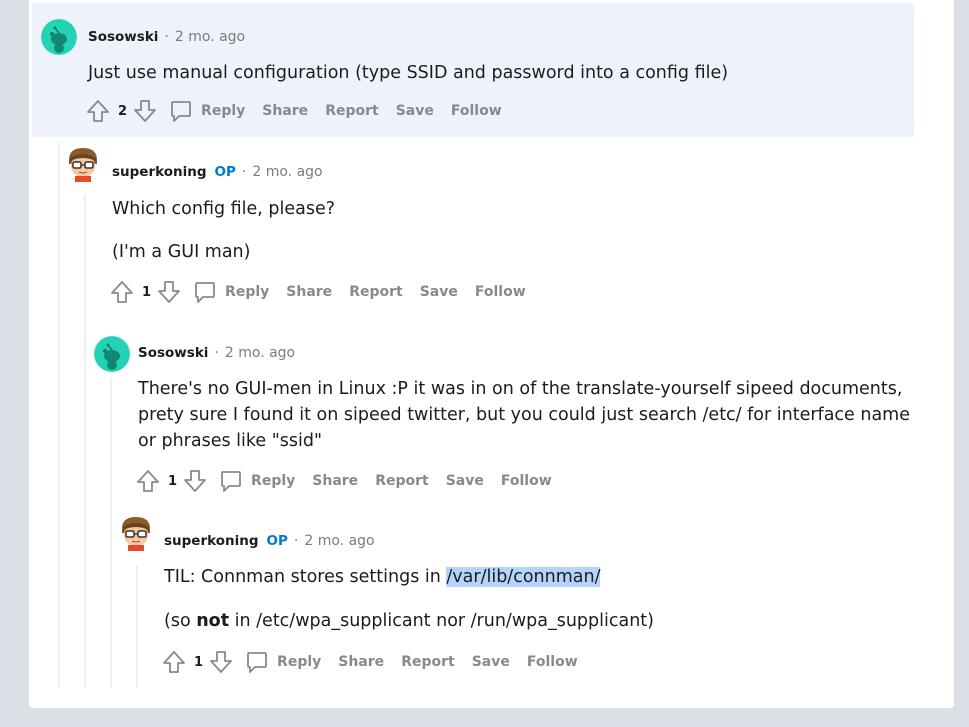 This screenshot has height=727, width=969. What do you see at coordinates (224, 209) in the screenshot?
I see `comment-body: Which config file, please?` at bounding box center [224, 209].